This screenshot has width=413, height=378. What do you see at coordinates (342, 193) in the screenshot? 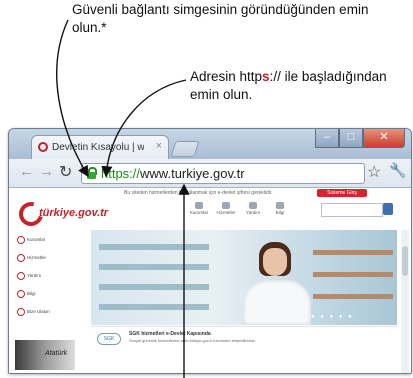
I see `login-button: Sisteme Giriş` at bounding box center [342, 193].